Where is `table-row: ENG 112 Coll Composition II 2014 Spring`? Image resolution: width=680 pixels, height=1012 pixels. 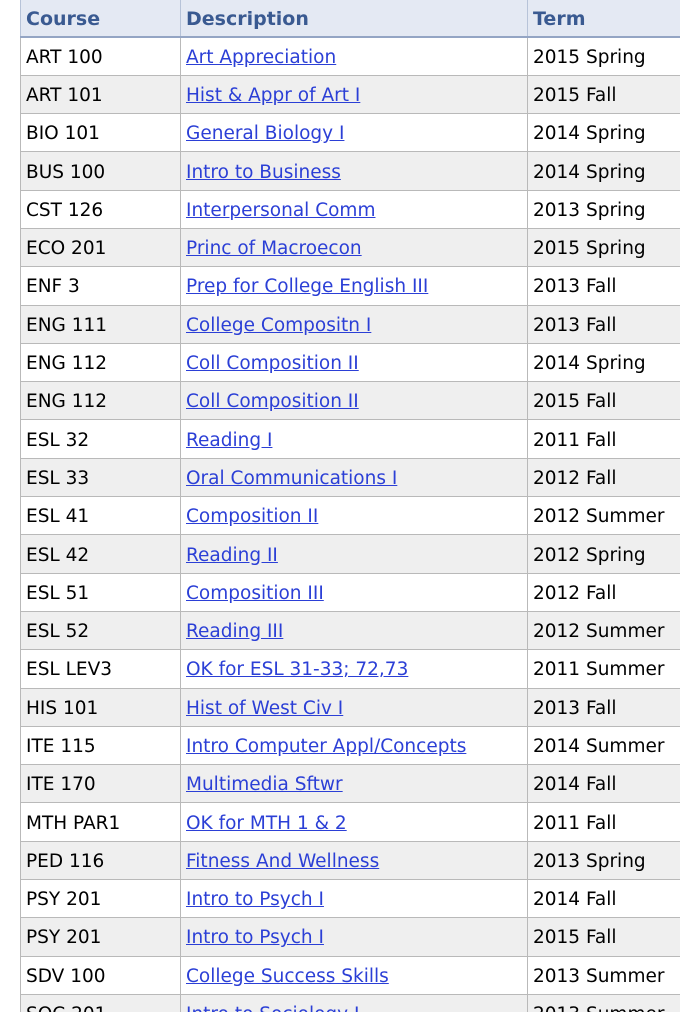 table-row: ENG 112 Coll Composition II 2014 Spring is located at coordinates (350, 362).